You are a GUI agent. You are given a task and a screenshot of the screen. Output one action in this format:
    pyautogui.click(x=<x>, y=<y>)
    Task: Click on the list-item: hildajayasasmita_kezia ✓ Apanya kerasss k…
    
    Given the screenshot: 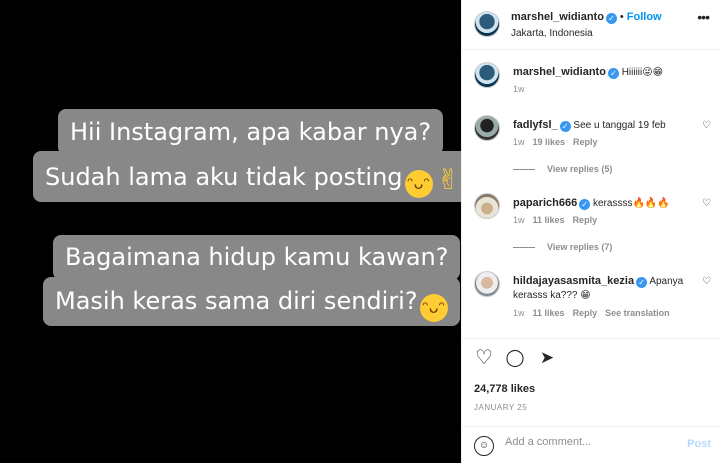 What is the action you would take?
    pyautogui.click(x=591, y=297)
    